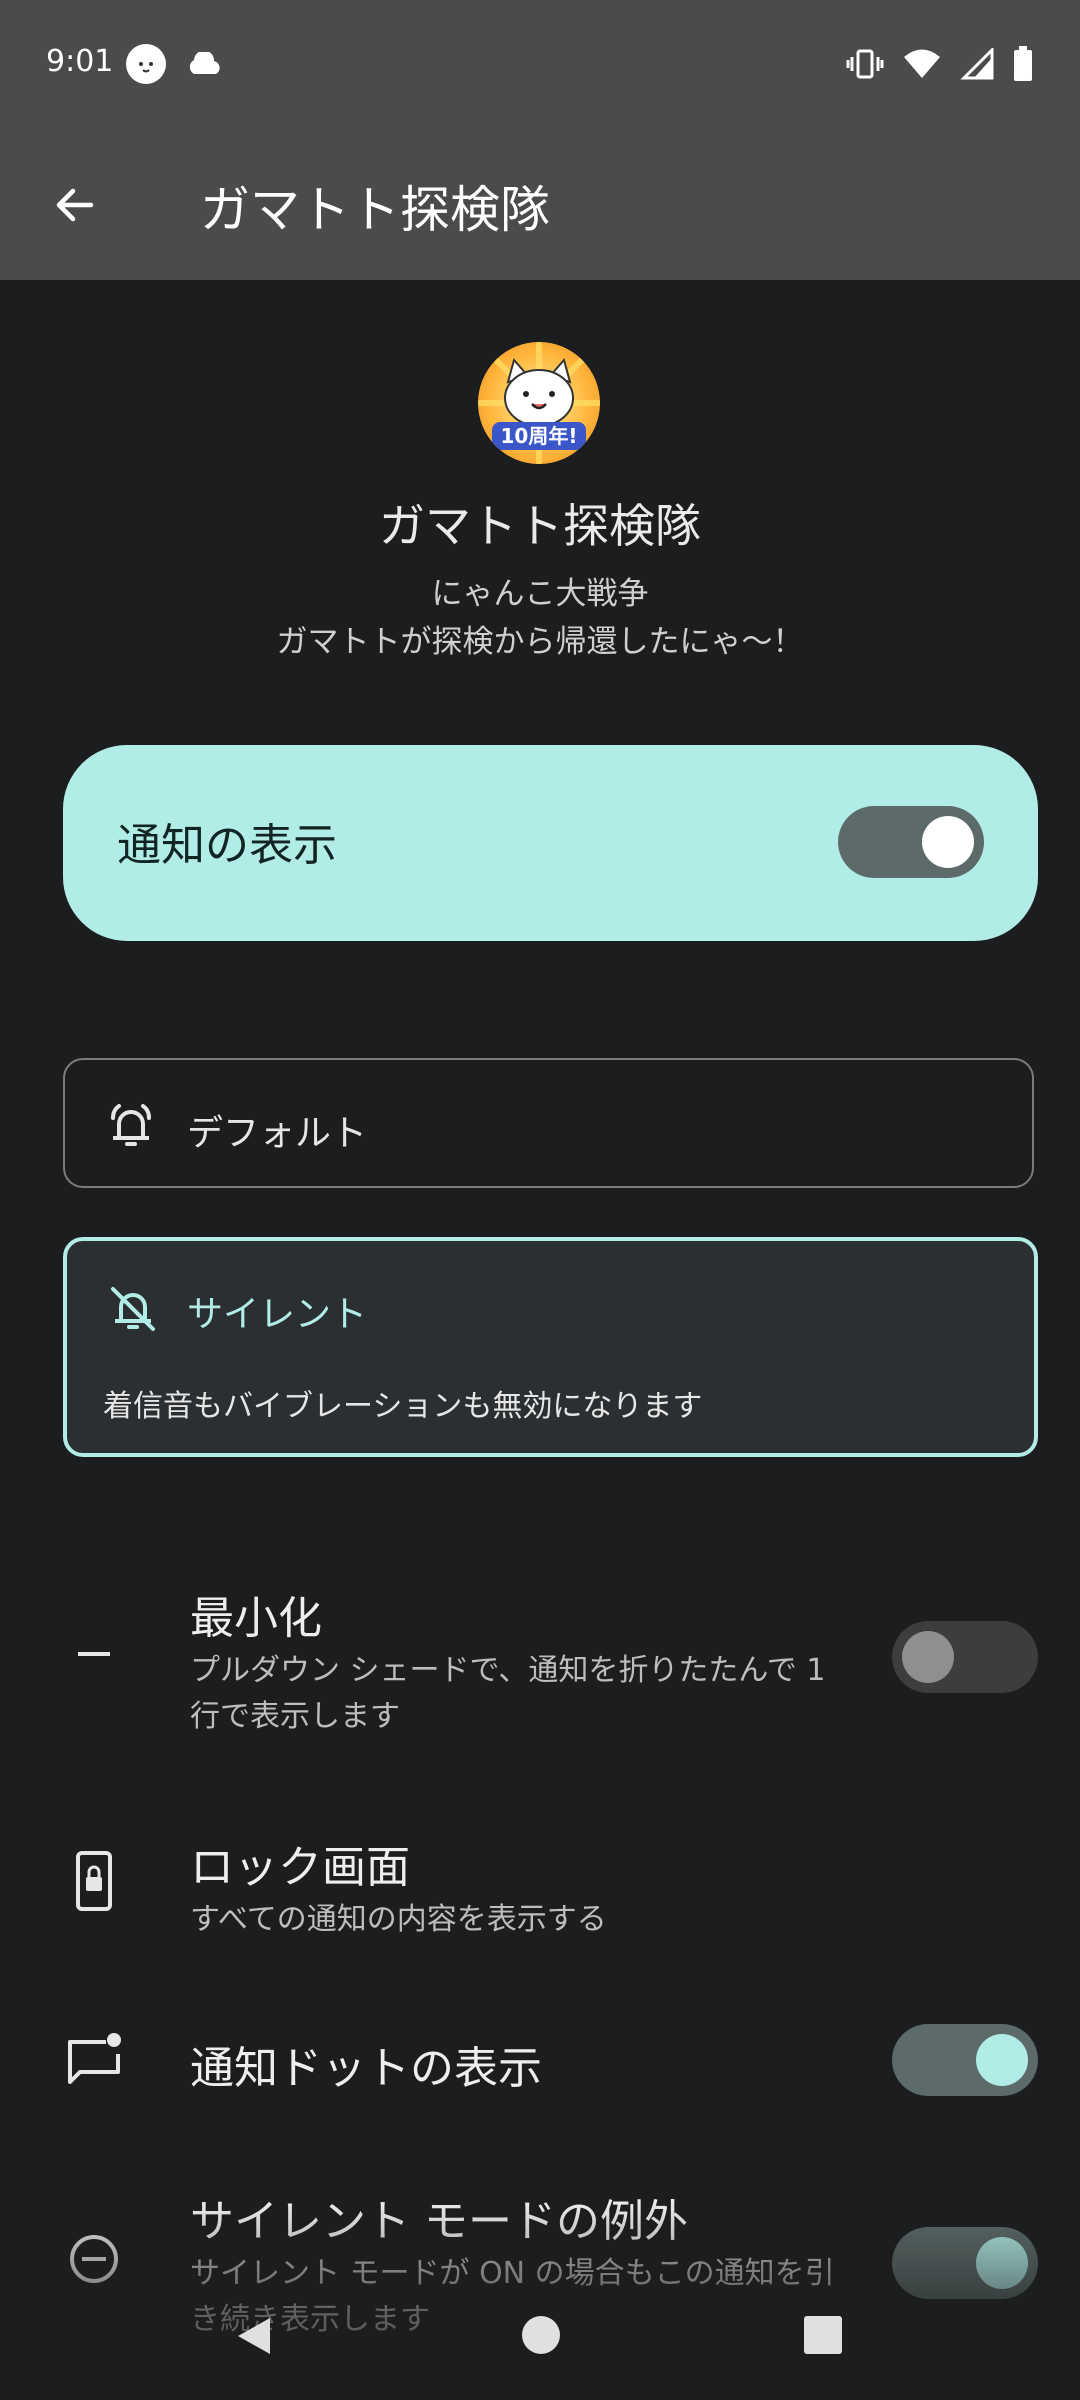 This screenshot has width=1080, height=2400. I want to click on minimize-title: 最小化, so click(256, 1618).